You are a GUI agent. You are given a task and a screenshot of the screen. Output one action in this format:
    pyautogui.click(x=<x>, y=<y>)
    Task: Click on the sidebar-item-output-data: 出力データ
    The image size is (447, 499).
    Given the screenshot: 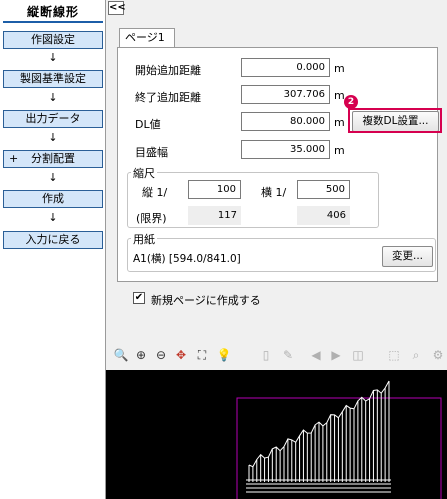 What is the action you would take?
    pyautogui.click(x=53, y=119)
    